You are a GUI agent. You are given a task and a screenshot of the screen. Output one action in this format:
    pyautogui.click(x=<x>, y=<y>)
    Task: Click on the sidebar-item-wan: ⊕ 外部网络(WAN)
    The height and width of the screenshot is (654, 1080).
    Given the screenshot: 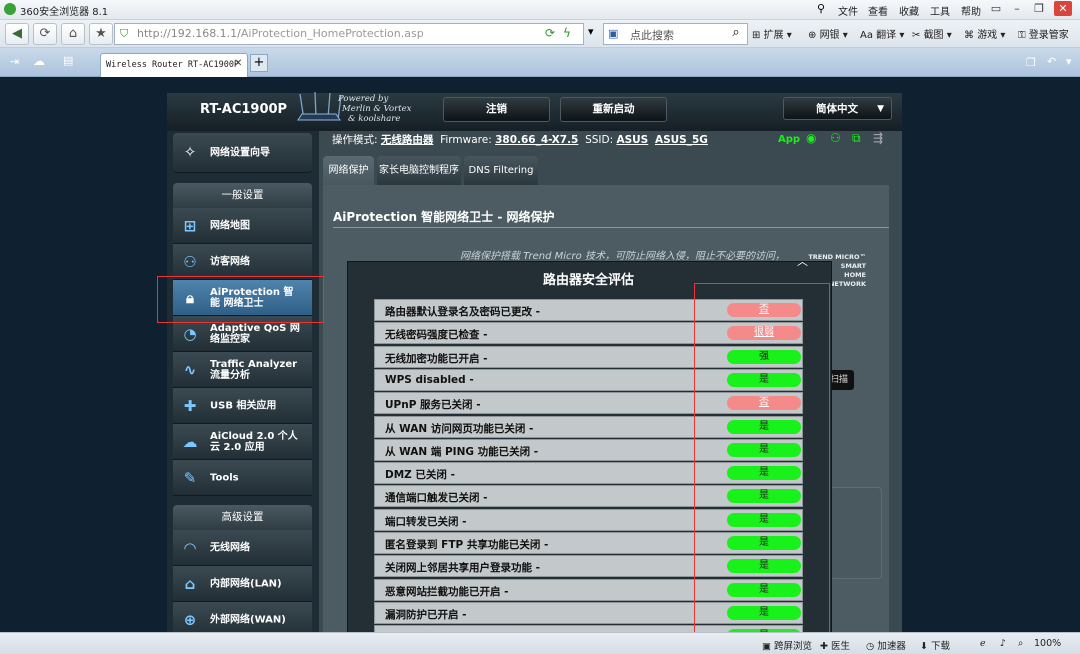 What is the action you would take?
    pyautogui.click(x=242, y=617)
    